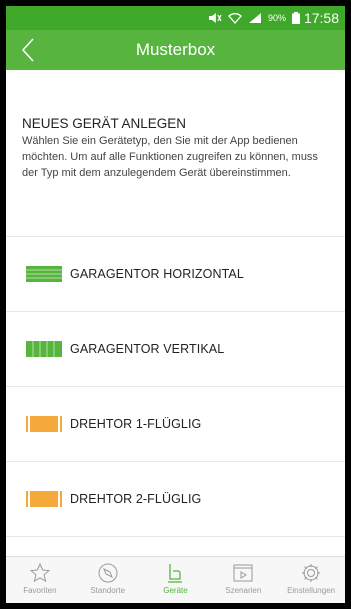 The image size is (351, 609). What do you see at coordinates (108, 573) in the screenshot?
I see `compass-icon` at bounding box center [108, 573].